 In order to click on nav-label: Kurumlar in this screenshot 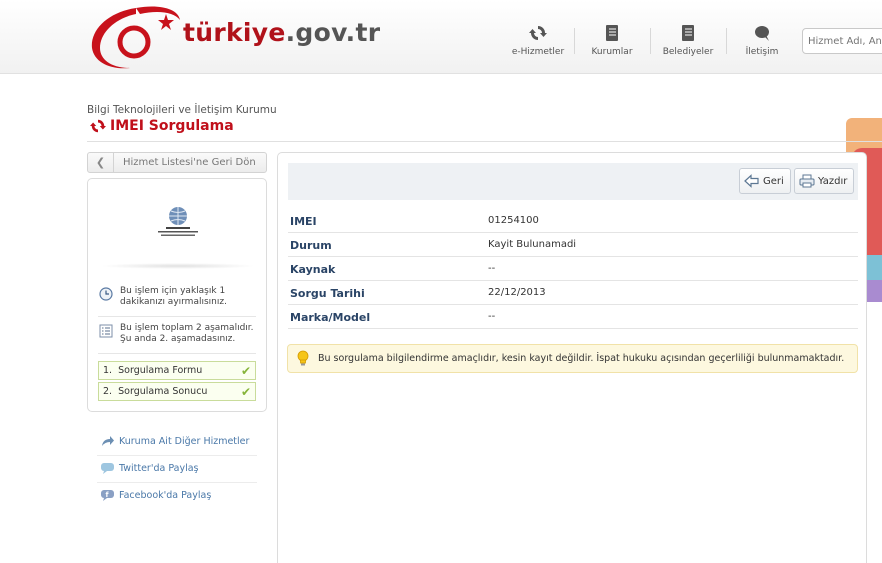, I will do `click(612, 52)`.